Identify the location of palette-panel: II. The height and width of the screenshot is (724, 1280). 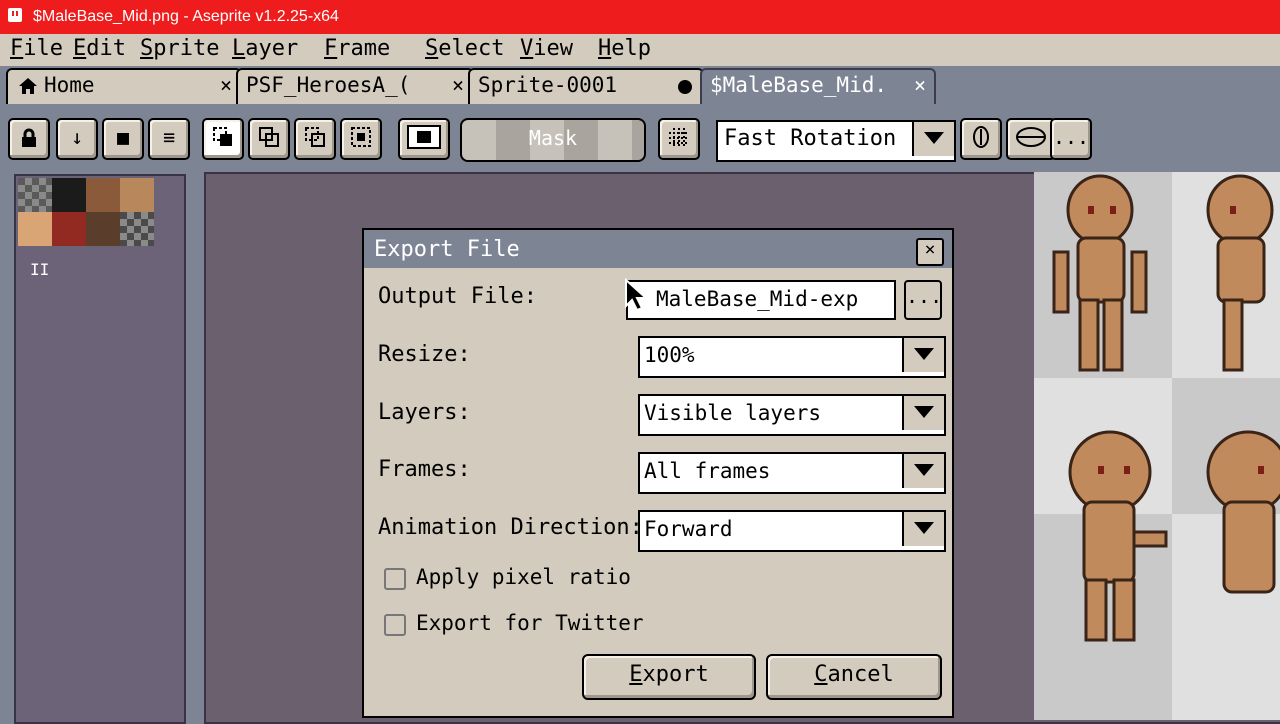
(94, 445).